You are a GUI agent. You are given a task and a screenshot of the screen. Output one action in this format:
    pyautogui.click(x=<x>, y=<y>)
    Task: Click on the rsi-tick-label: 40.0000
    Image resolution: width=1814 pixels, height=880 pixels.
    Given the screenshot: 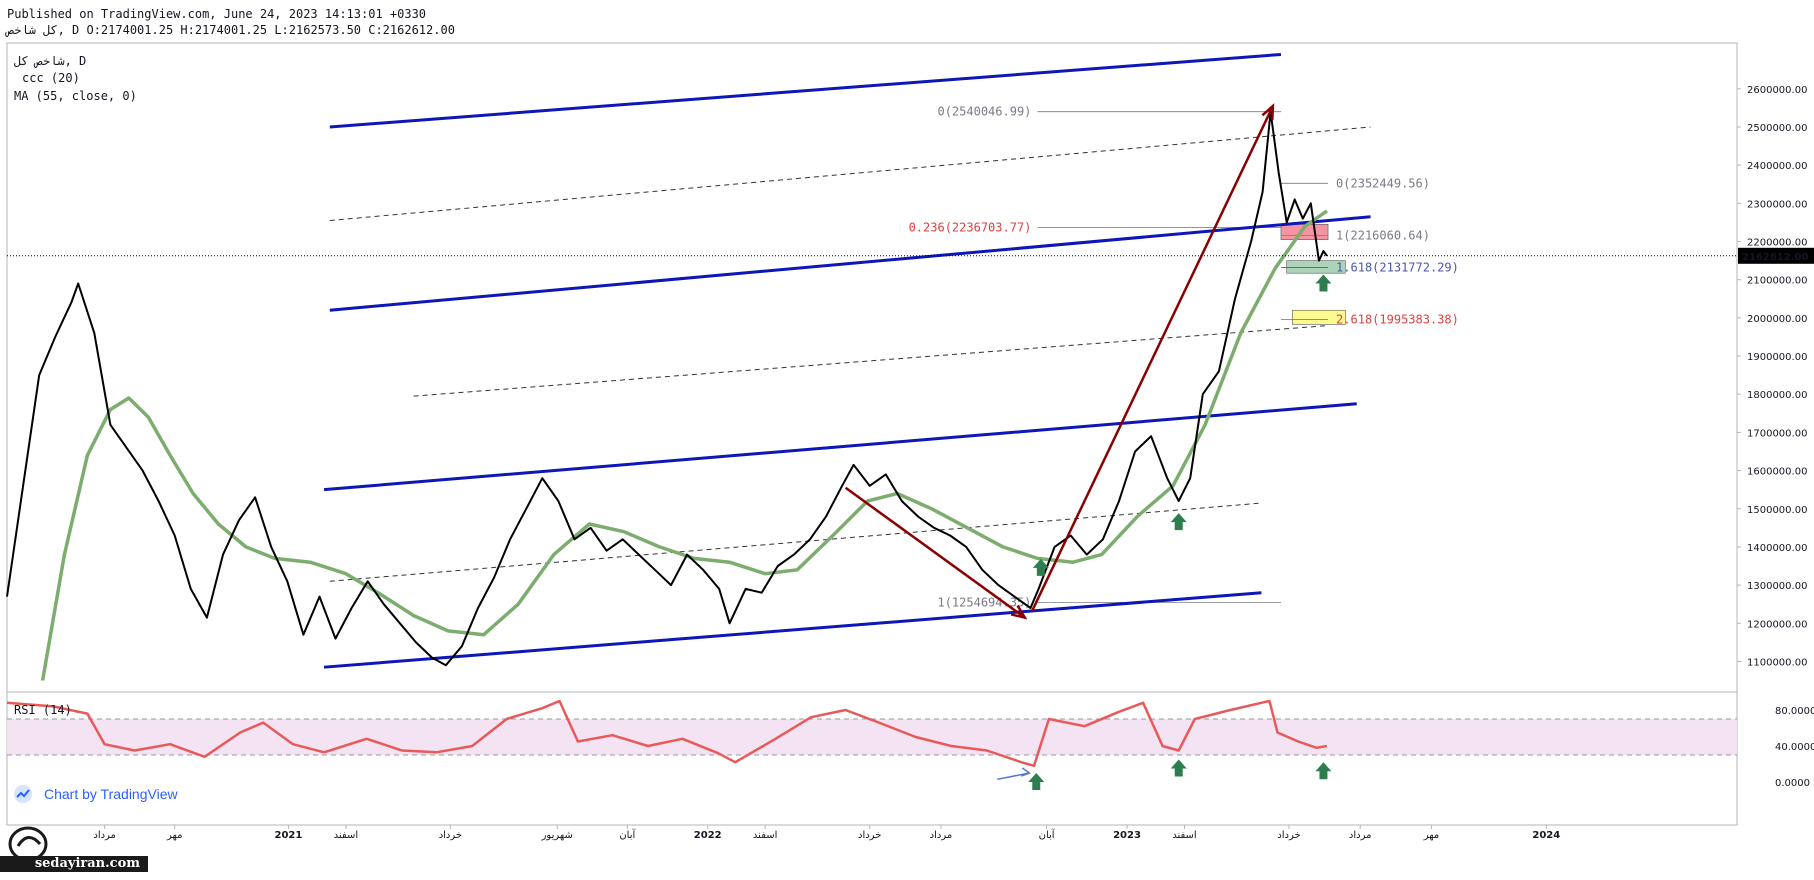 What is the action you would take?
    pyautogui.click(x=1794, y=747)
    